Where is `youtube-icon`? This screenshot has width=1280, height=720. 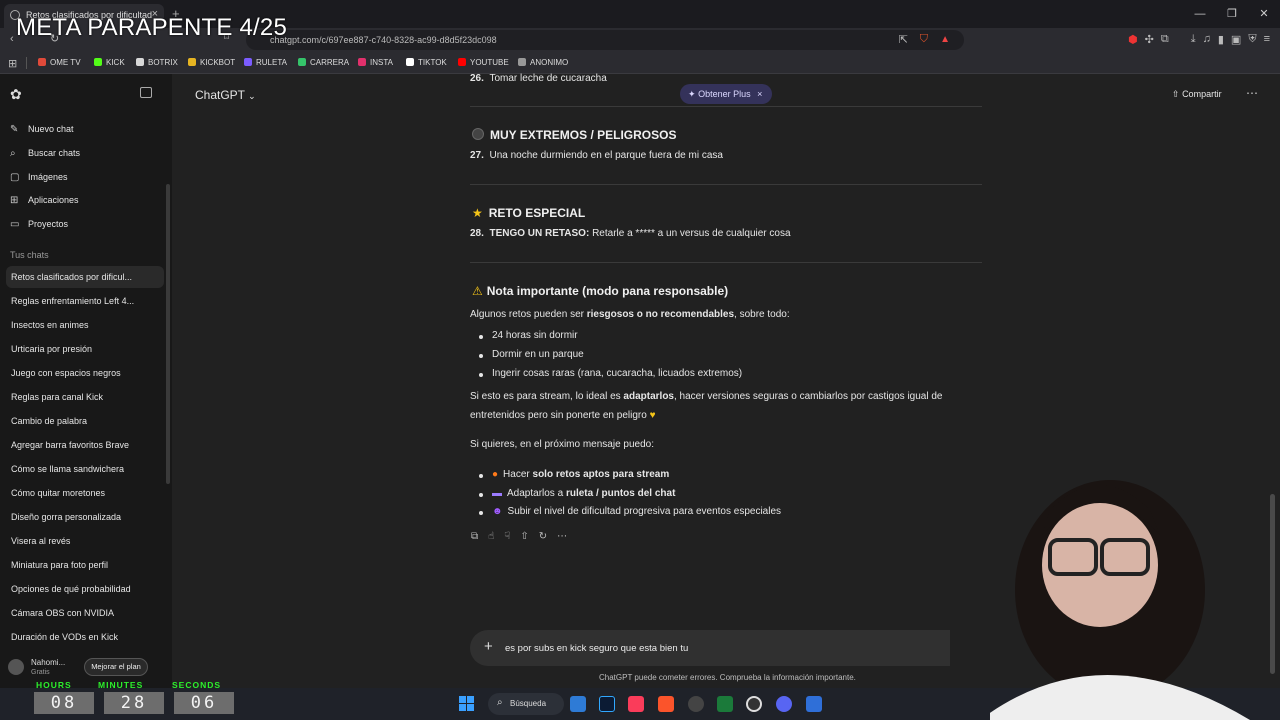
youtube-icon is located at coordinates (462, 62).